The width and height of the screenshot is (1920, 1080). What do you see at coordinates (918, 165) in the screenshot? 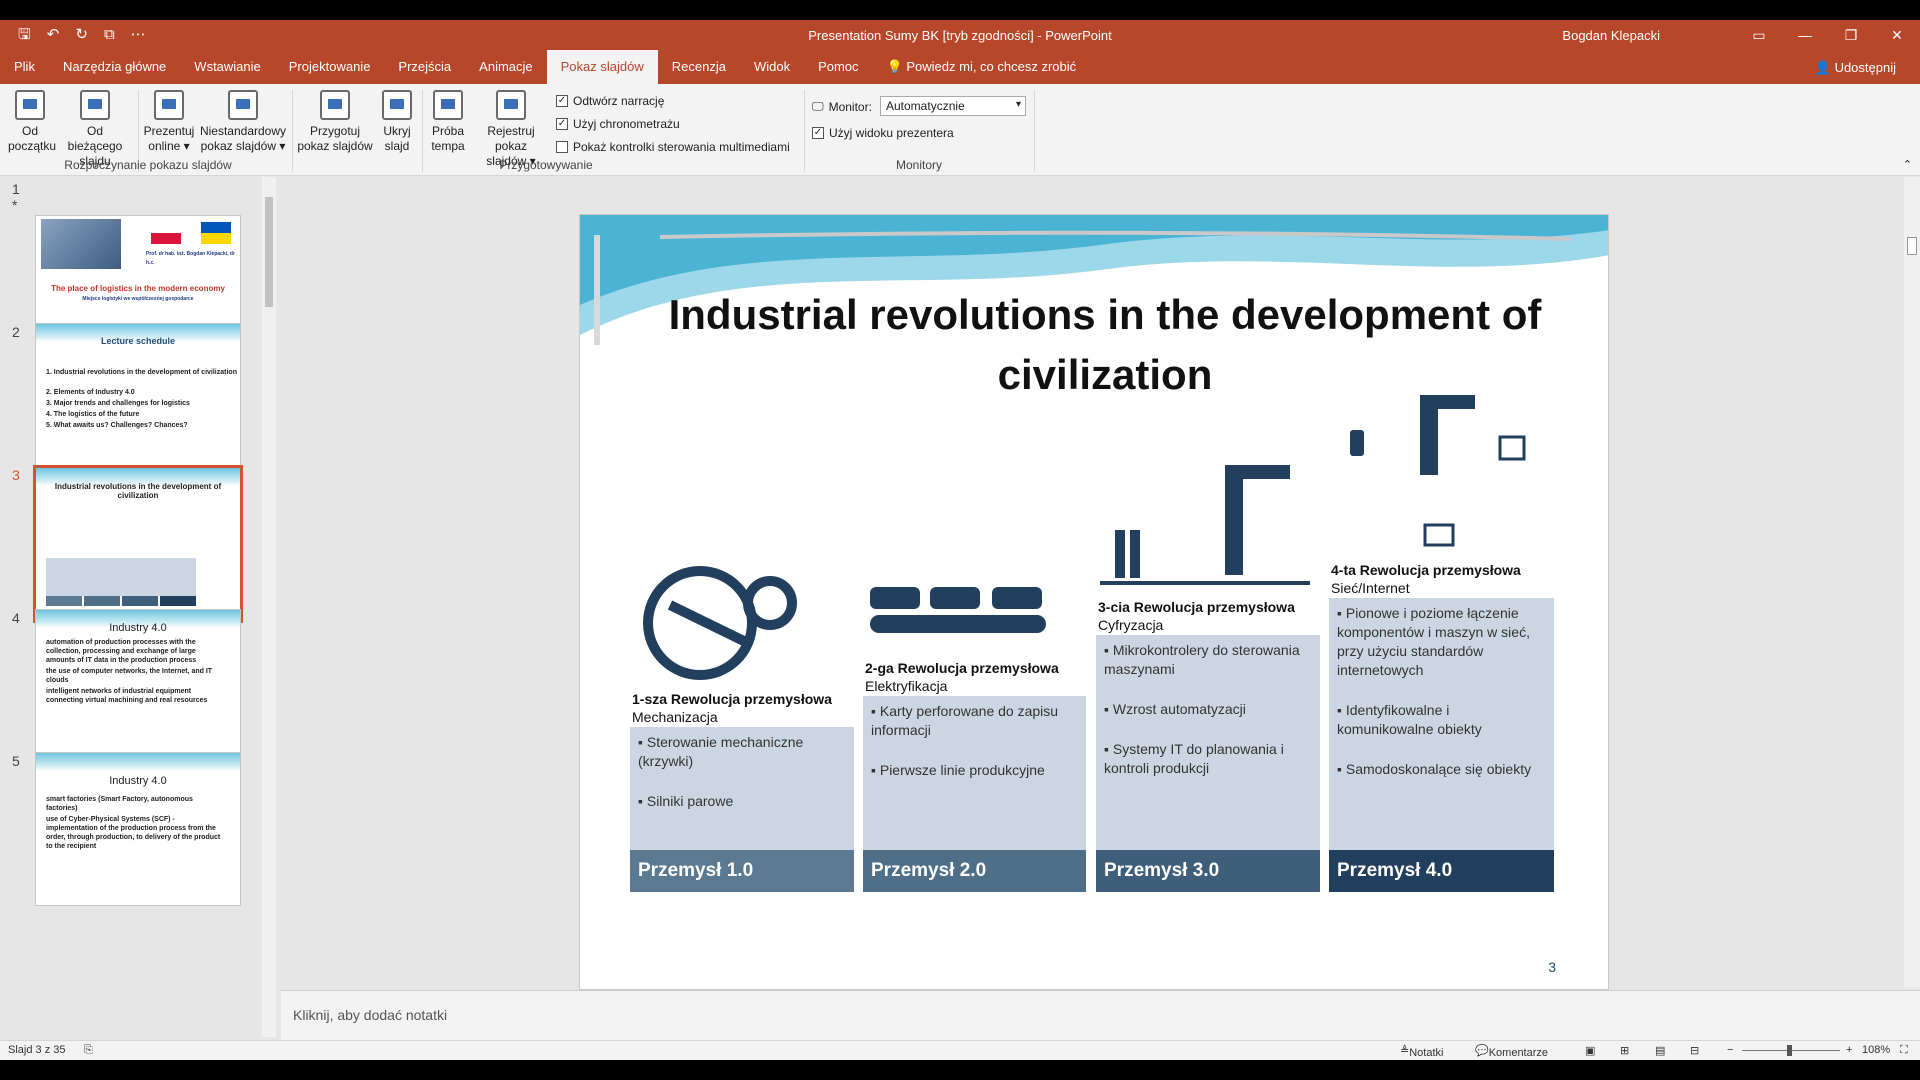
I see `group-label-monitors: Monitory` at bounding box center [918, 165].